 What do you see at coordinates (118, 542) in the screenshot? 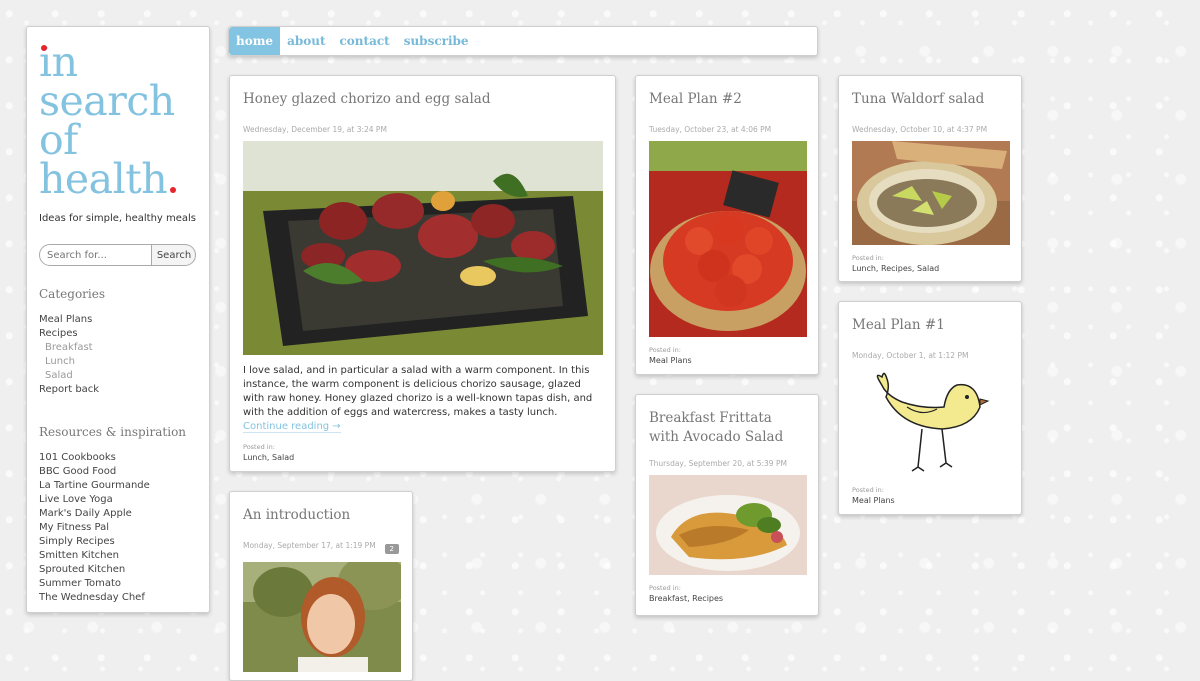
I see `resource-link: Simply Recipes` at bounding box center [118, 542].